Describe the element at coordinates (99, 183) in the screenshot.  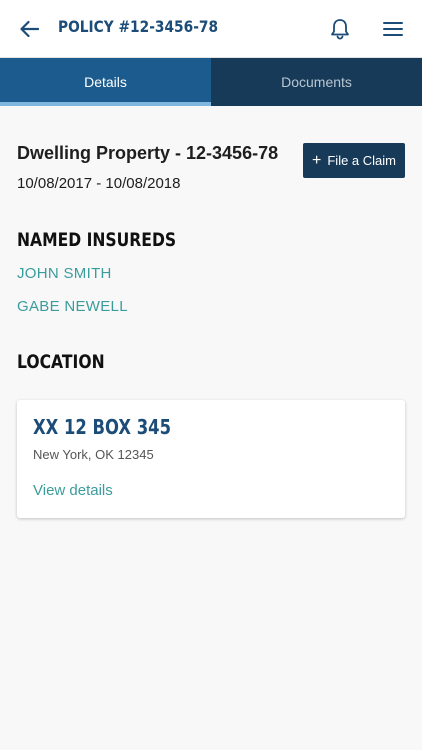
I see `policy-dates: 10/08/2017 - 10/08/2018` at that location.